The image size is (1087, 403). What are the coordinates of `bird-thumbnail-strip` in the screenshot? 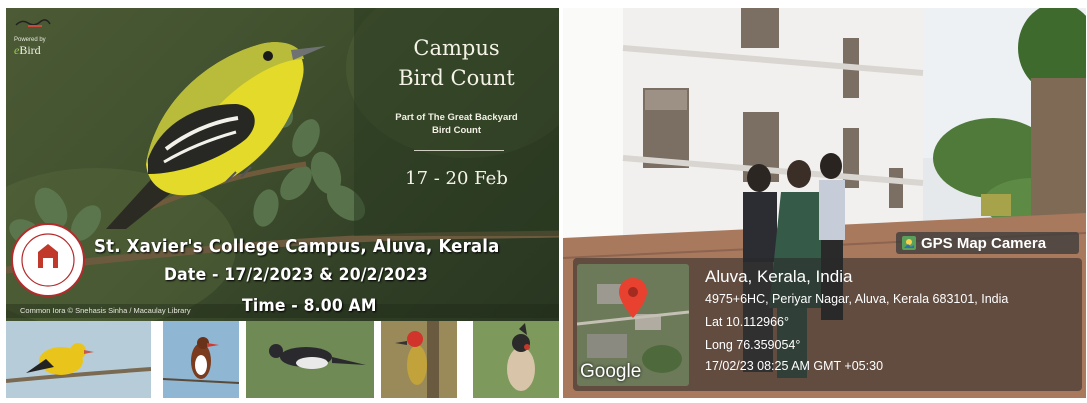 It's located at (282, 359).